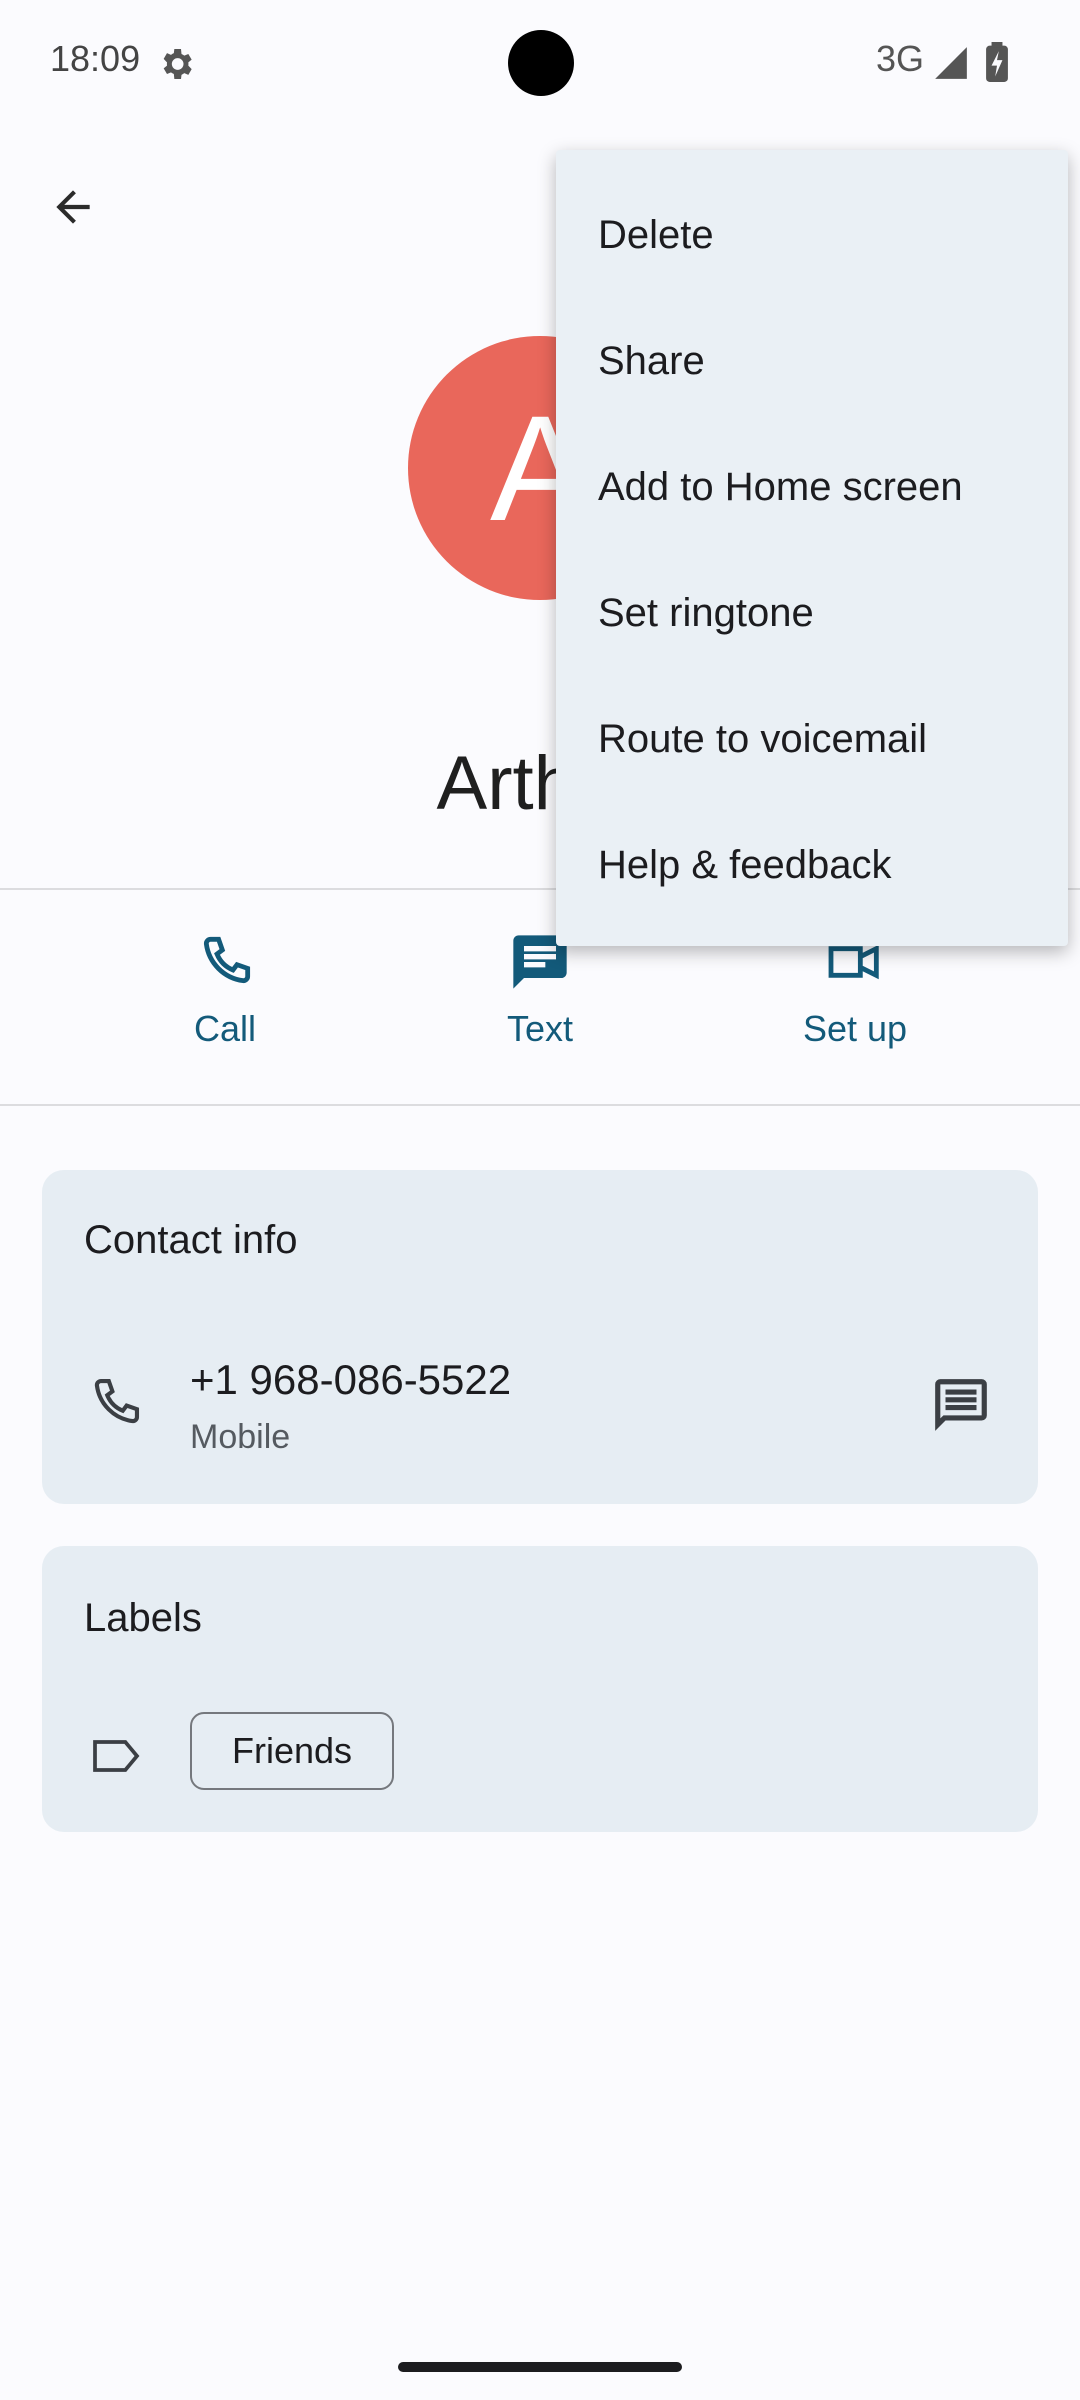 This screenshot has width=1080, height=2400. I want to click on call-label: Call, so click(224, 1028).